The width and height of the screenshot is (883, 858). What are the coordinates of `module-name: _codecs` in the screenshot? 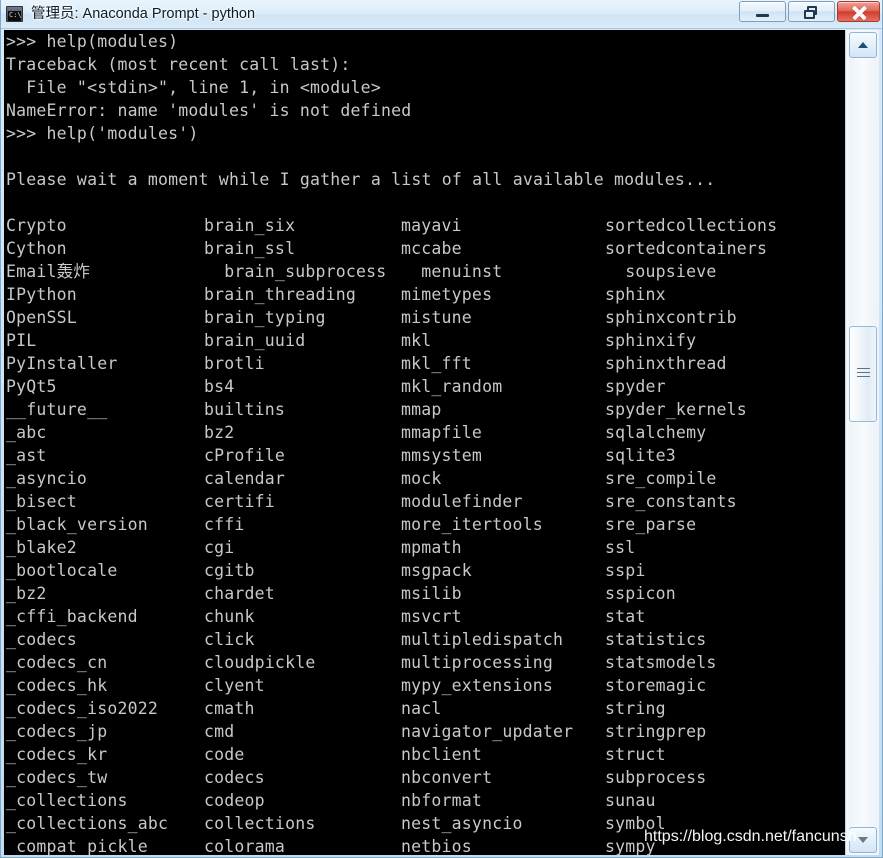 It's located at (41, 639).